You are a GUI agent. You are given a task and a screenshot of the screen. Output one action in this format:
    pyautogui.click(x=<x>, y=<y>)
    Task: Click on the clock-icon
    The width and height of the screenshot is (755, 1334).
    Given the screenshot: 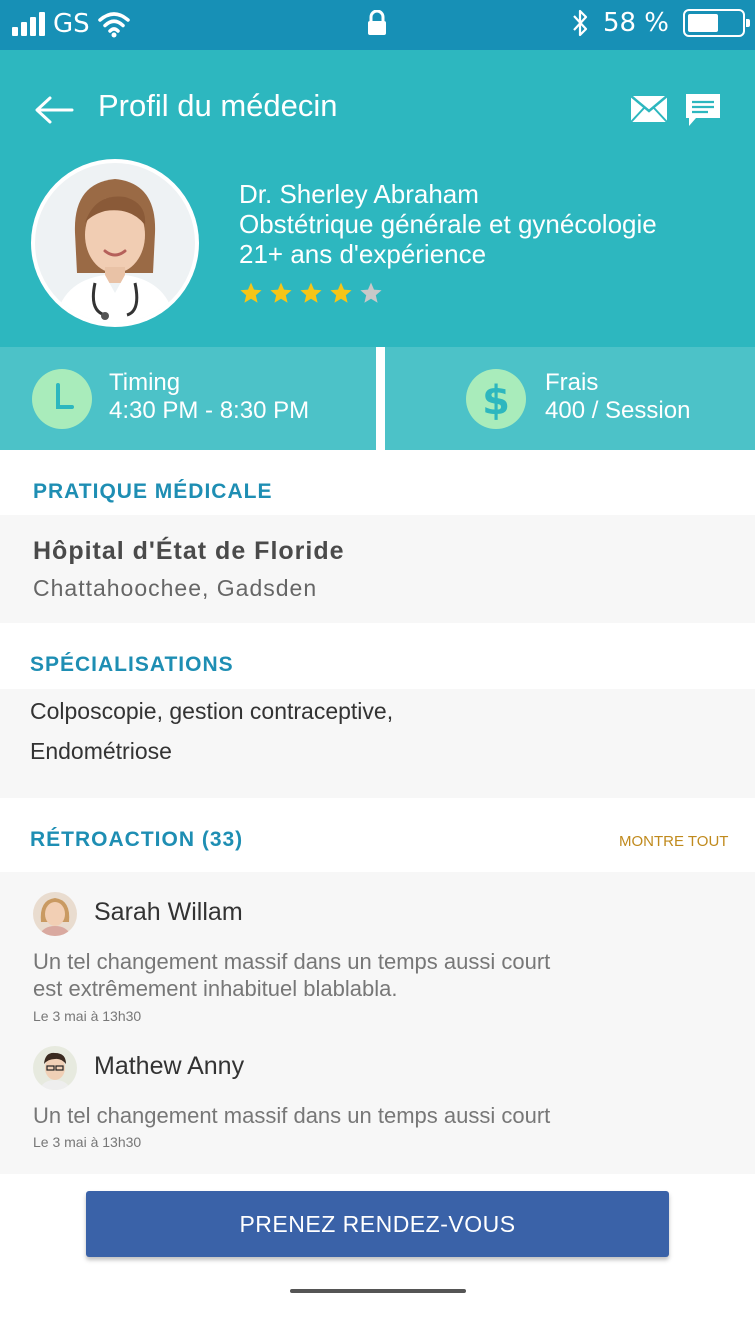 What is the action you would take?
    pyautogui.click(x=62, y=399)
    